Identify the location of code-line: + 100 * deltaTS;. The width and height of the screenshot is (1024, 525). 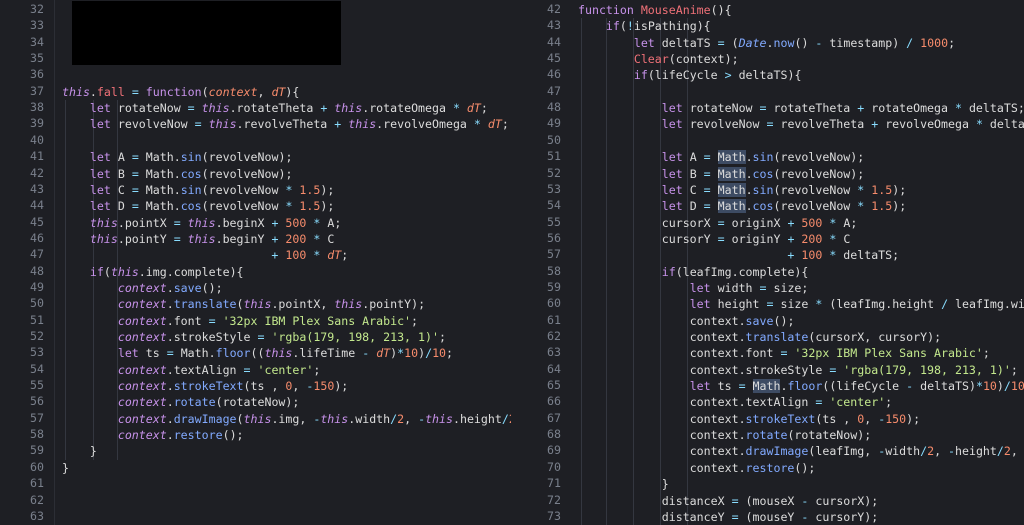
(738, 255).